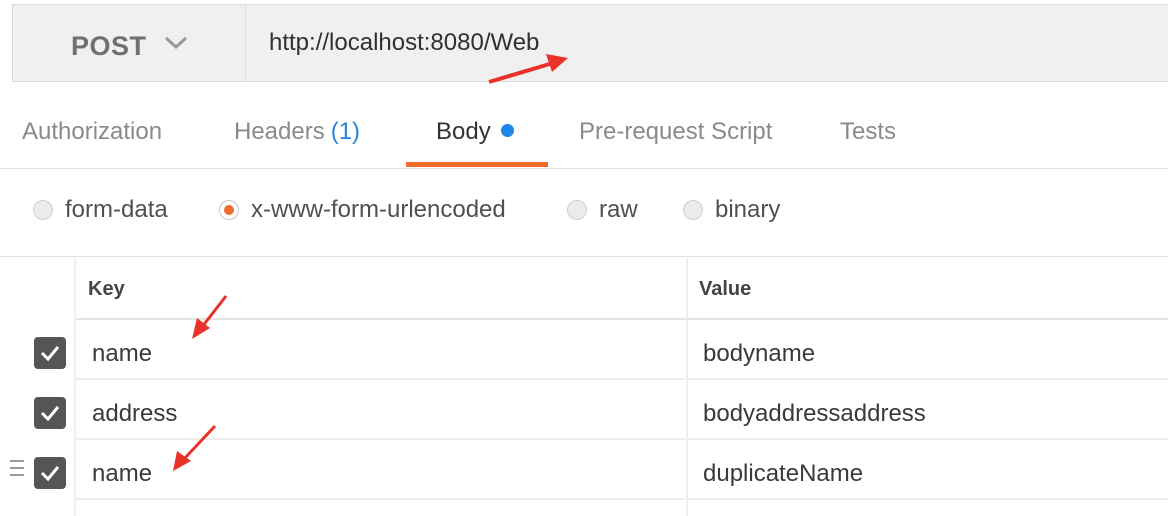 This screenshot has height=516, width=1168. Describe the element at coordinates (477, 164) in the screenshot. I see `active-tab-indicator` at that location.